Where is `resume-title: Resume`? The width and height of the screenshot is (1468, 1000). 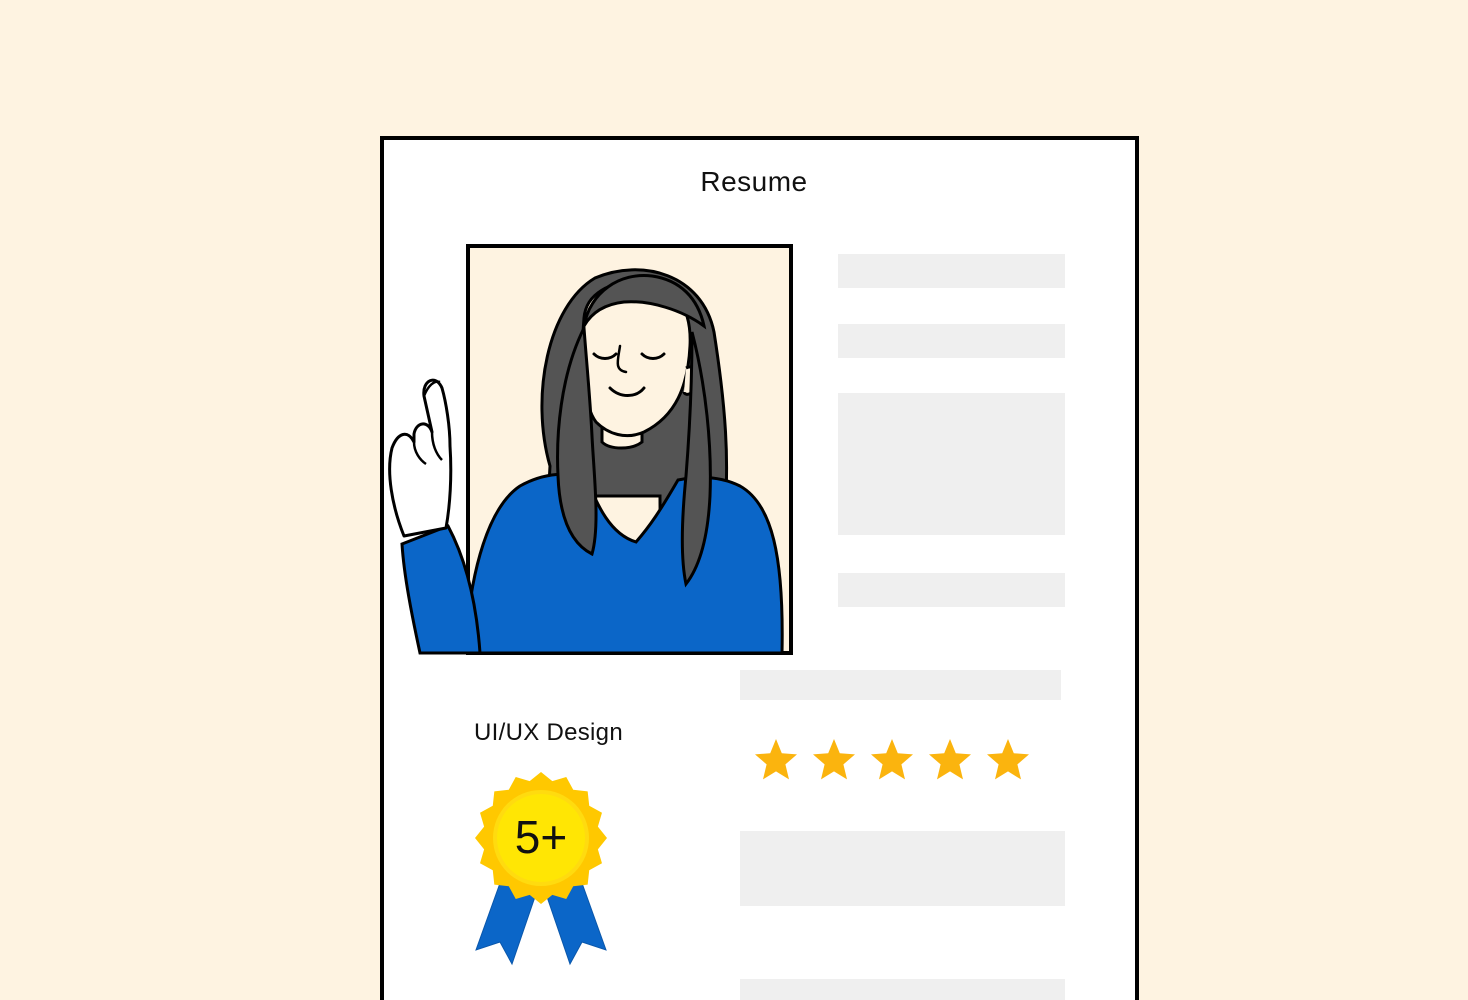 resume-title: Resume is located at coordinates (754, 181).